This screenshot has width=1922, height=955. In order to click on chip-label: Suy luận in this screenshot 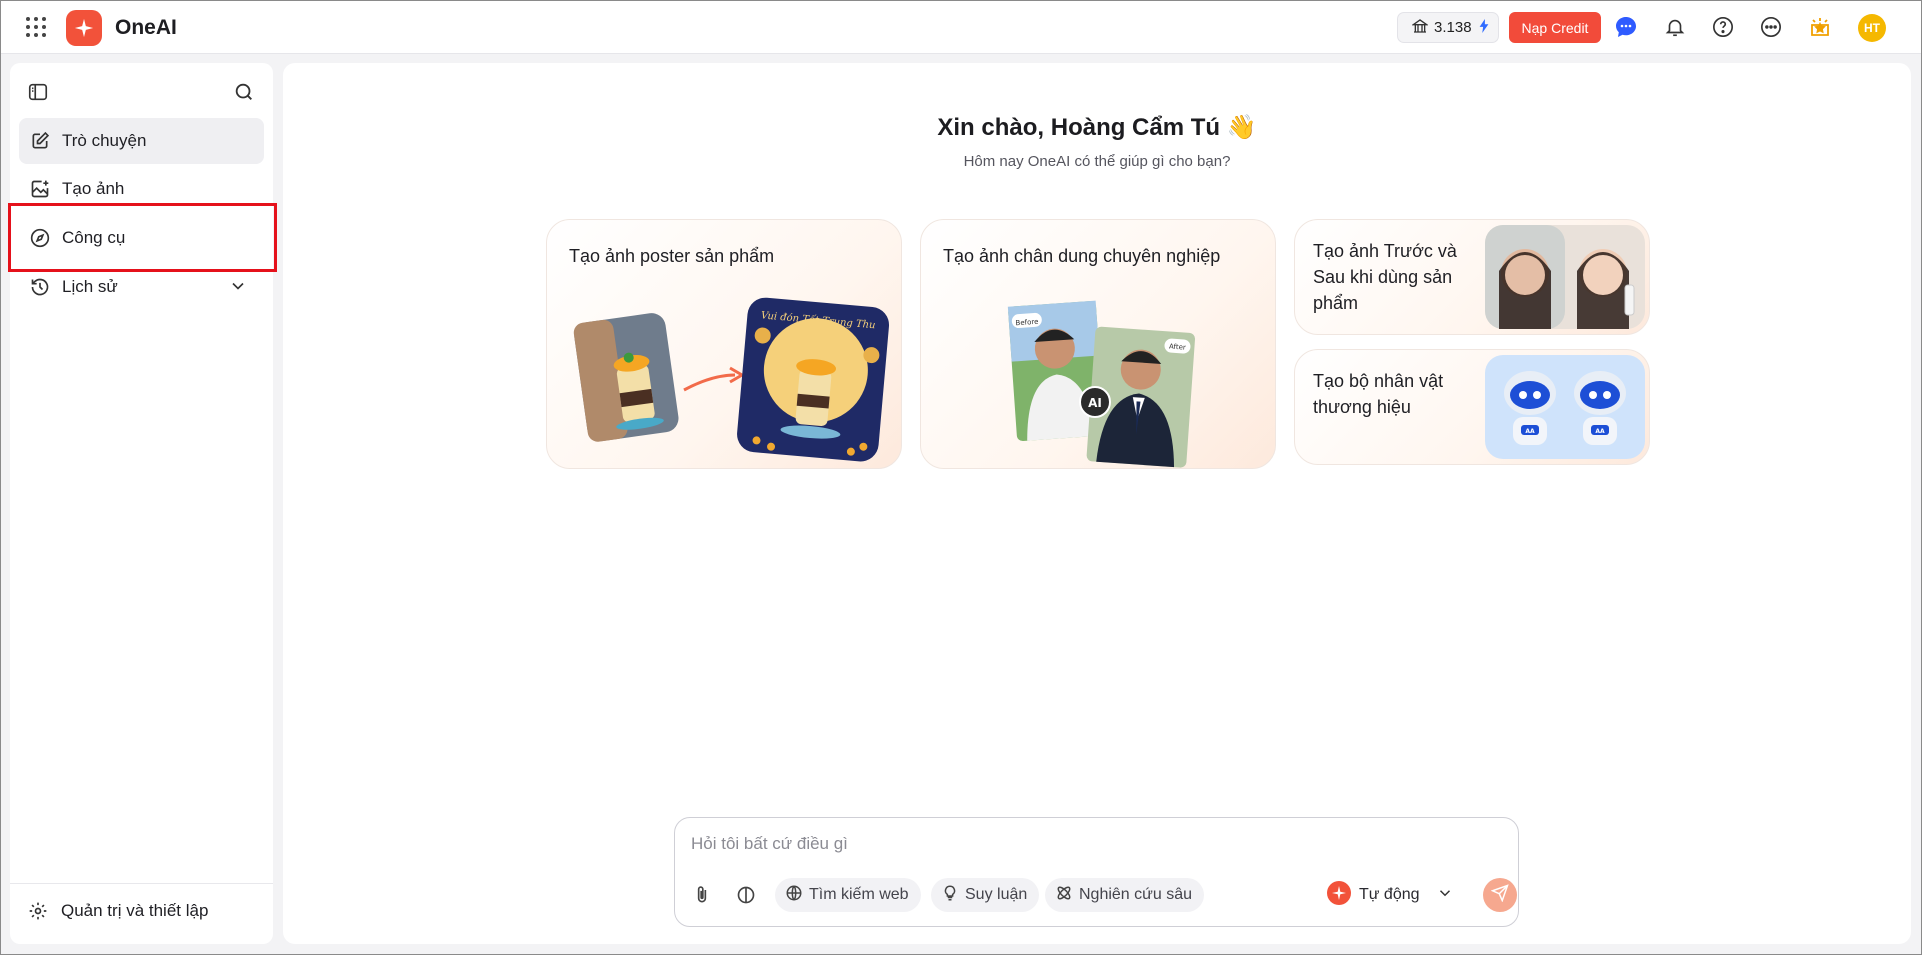, I will do `click(996, 894)`.